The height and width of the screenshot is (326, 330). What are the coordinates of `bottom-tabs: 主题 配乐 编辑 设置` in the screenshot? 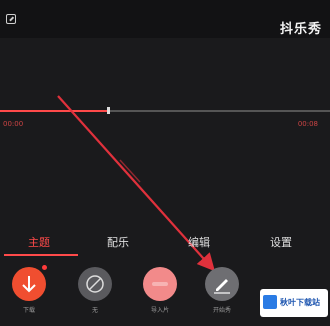 It's located at (165, 245).